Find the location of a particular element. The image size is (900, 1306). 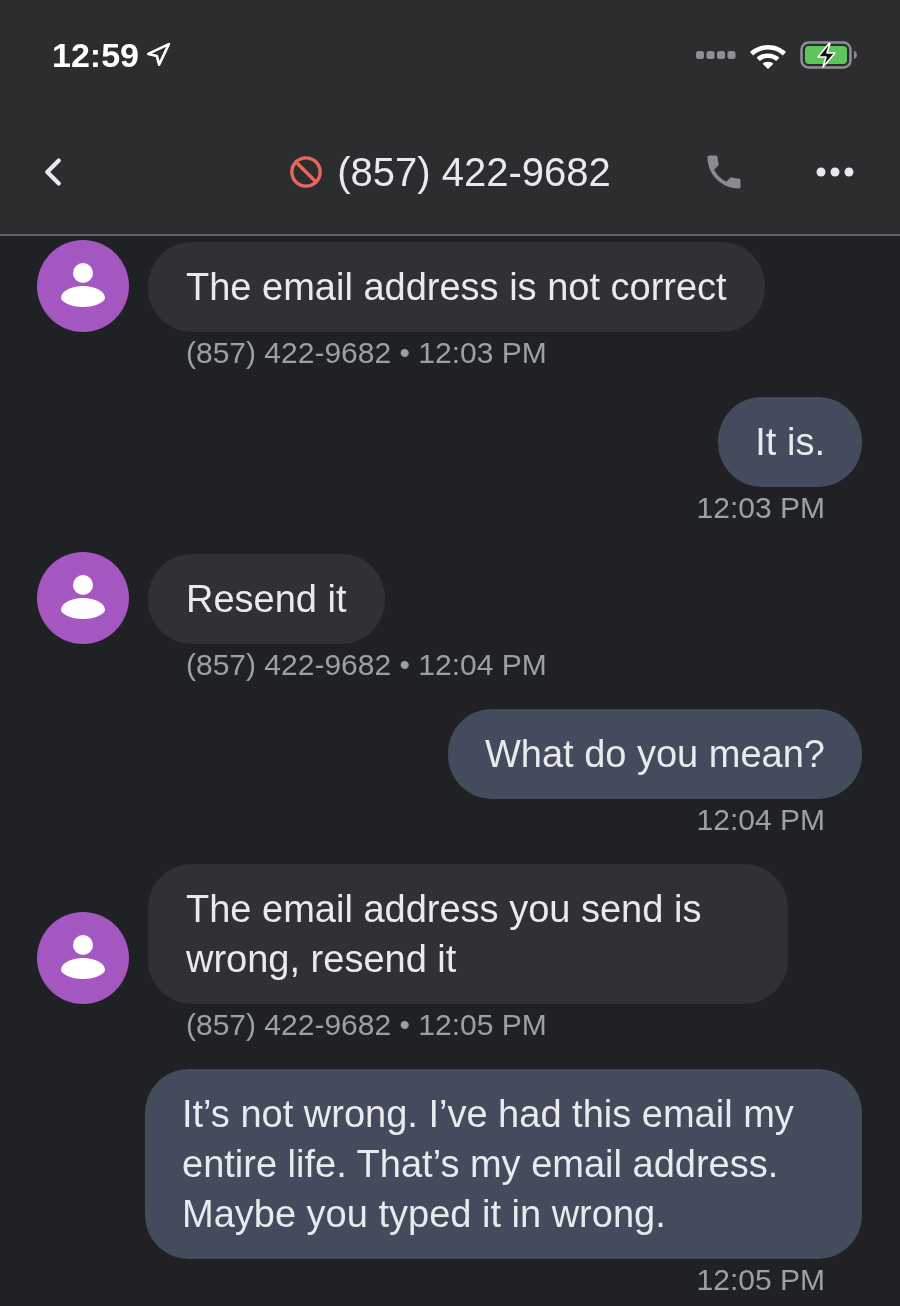

message-time: 12:04 PM is located at coordinates (760, 820).